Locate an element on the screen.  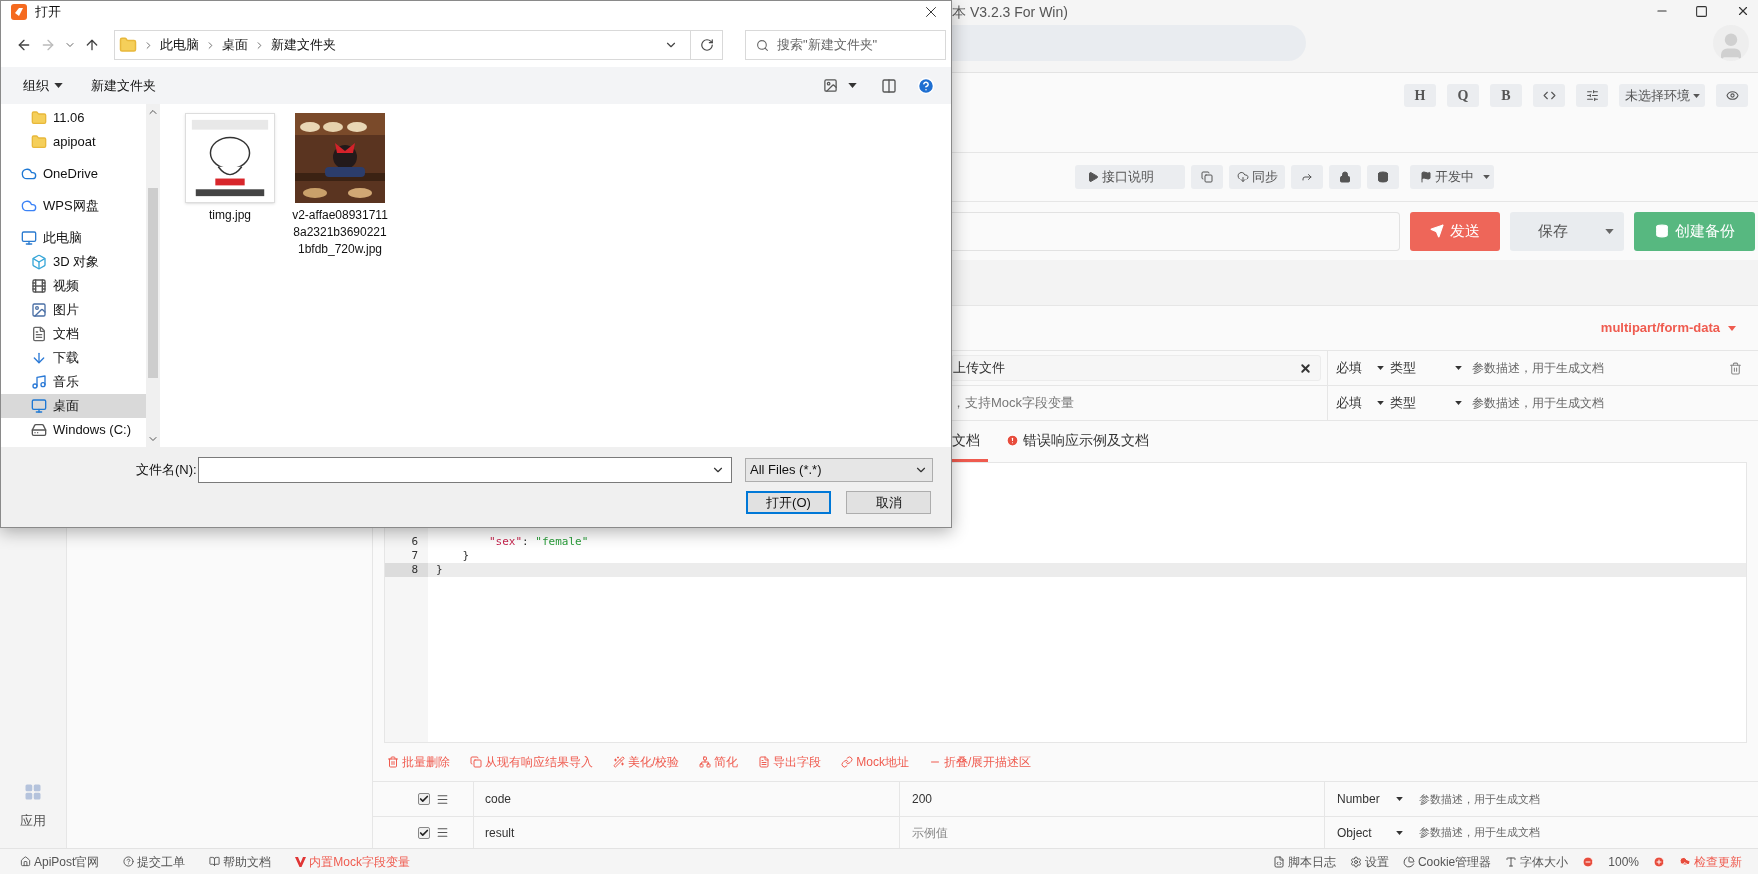
up-icon is located at coordinates (92, 45).